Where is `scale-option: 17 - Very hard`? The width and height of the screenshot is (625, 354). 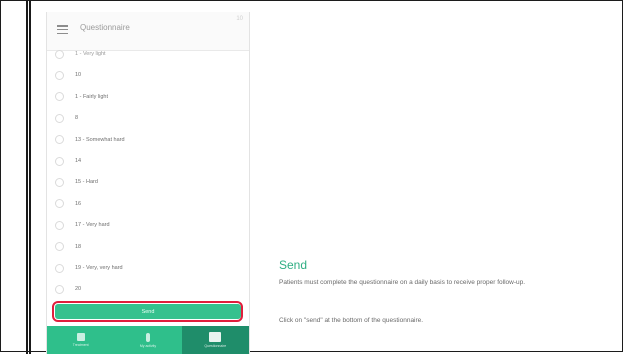 scale-option: 17 - Very hard is located at coordinates (148, 225).